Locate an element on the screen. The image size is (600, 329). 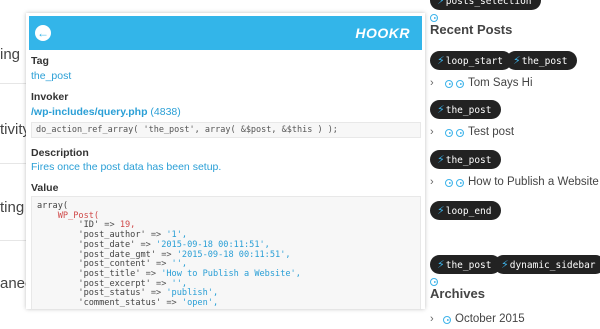
hook-pill-loop-start: ⚡loop_start is located at coordinates (471, 60).